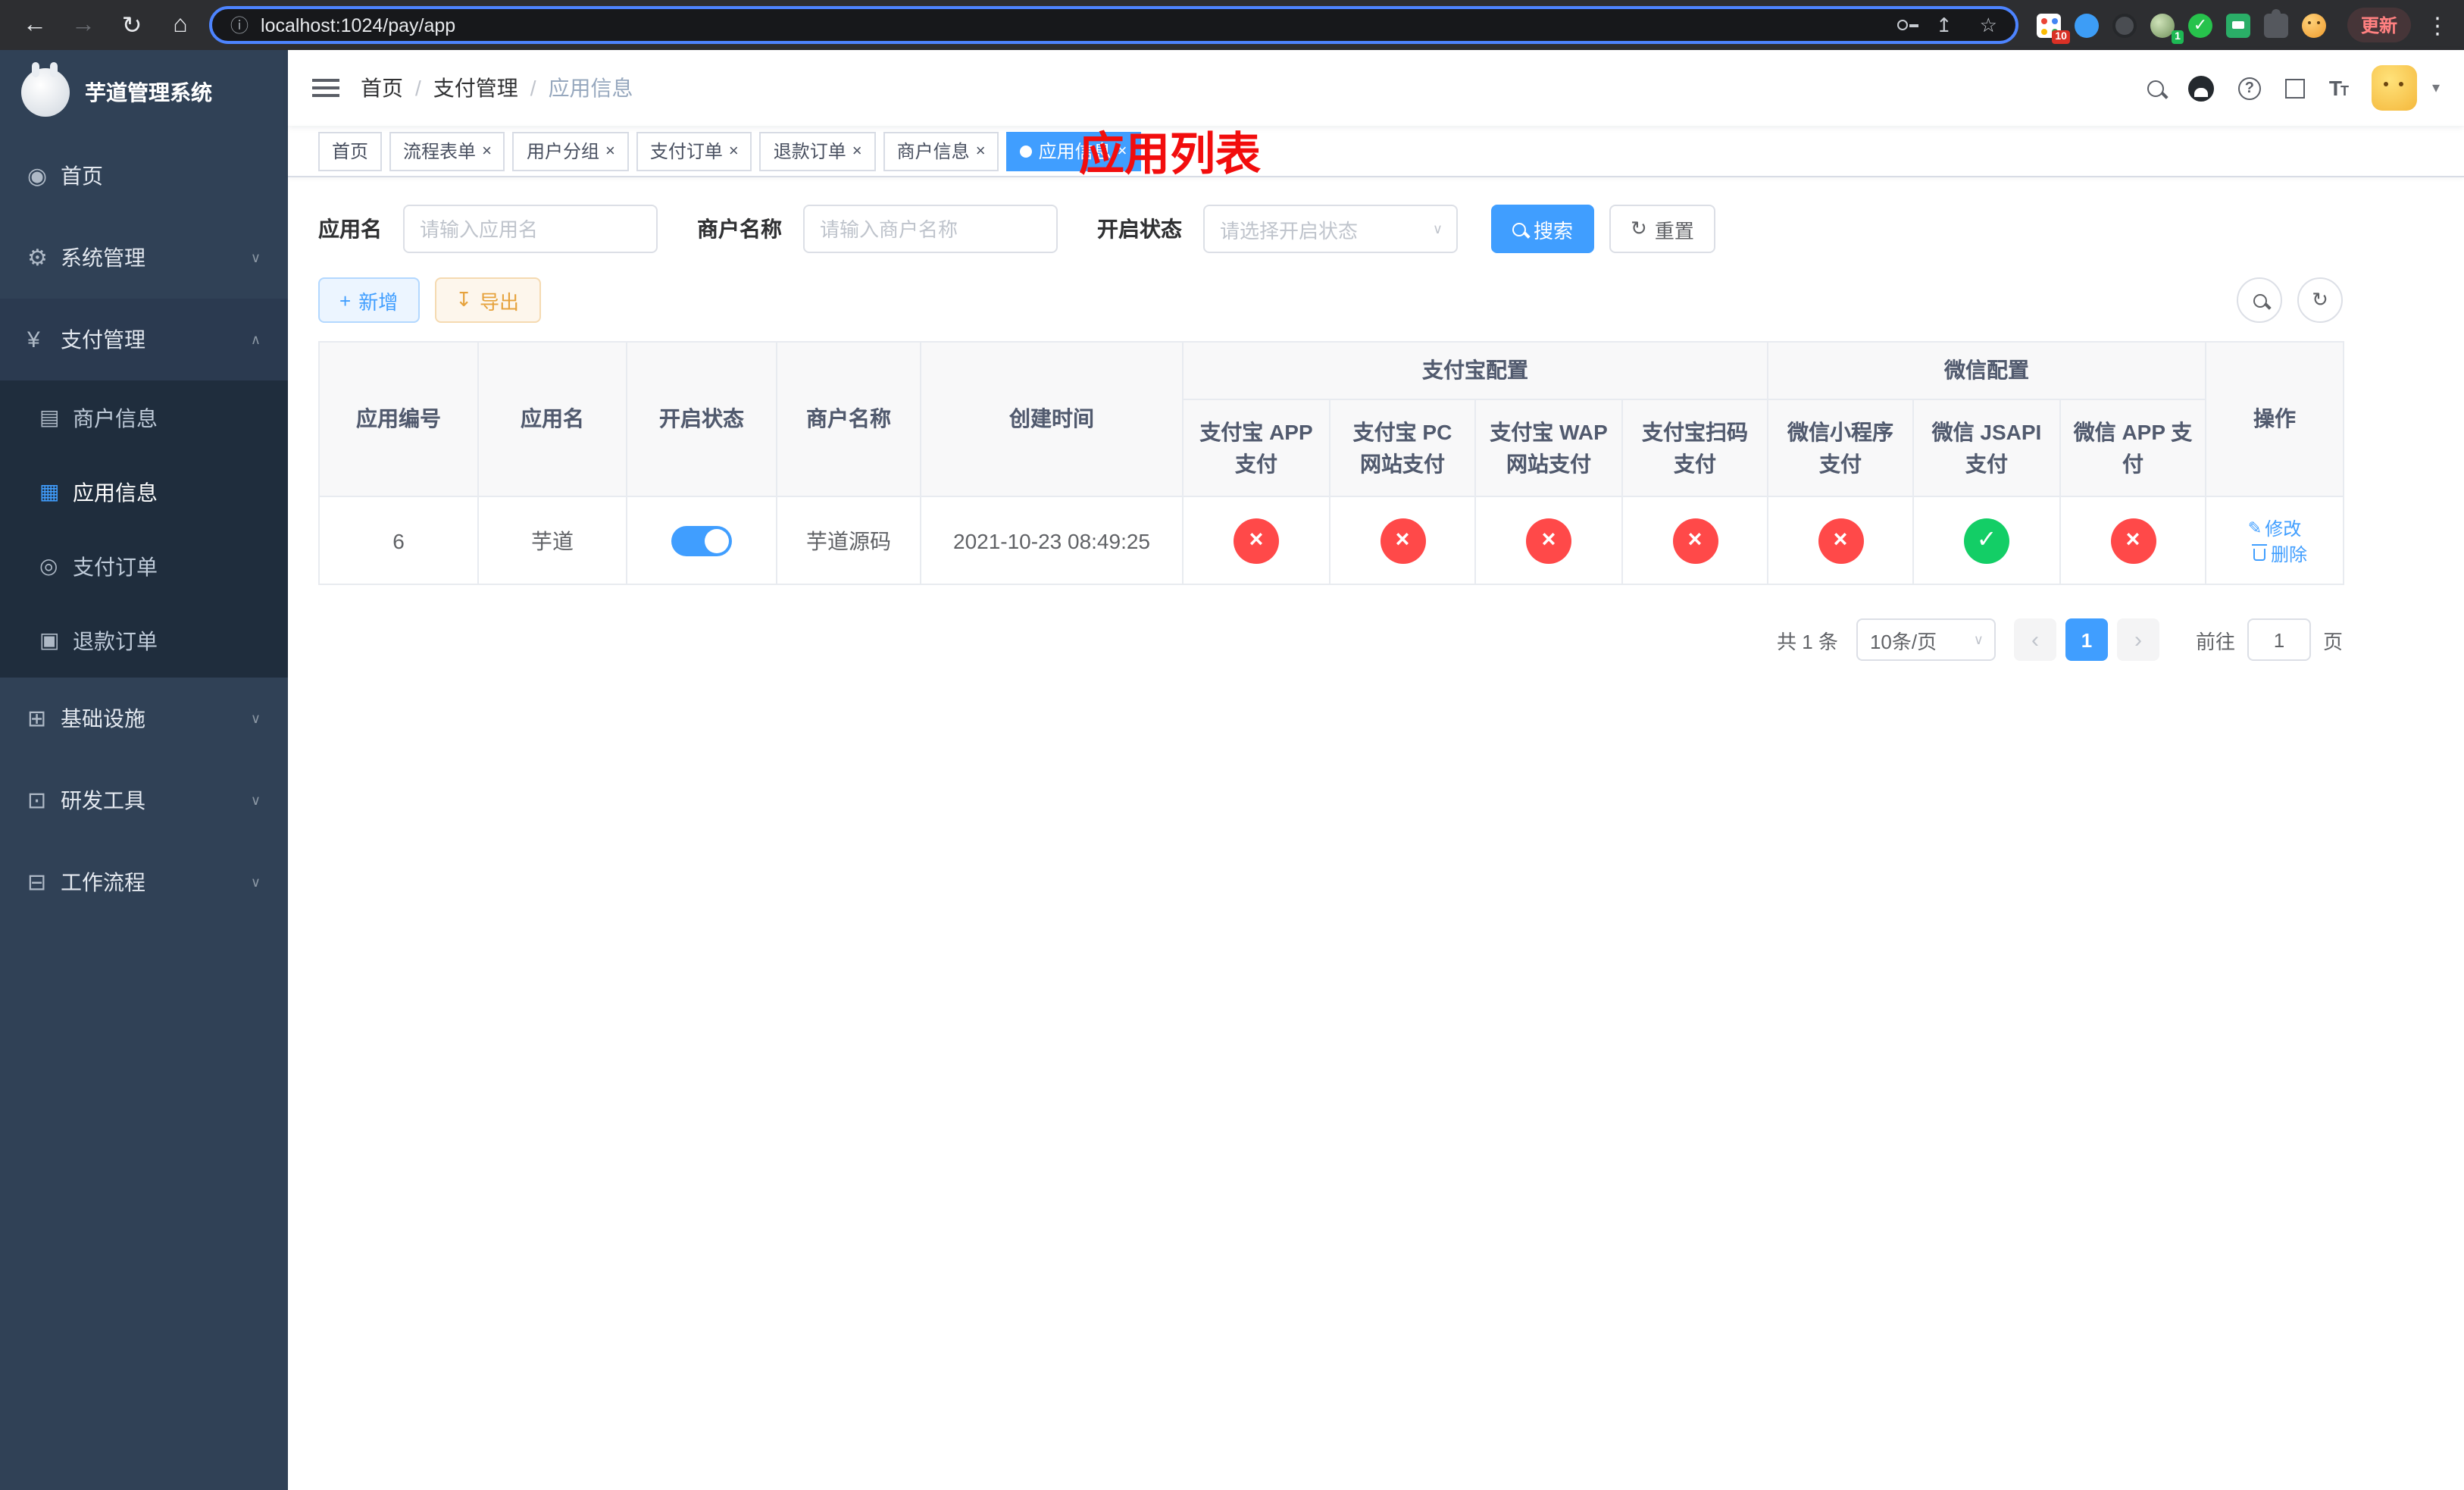 Image resolution: width=2464 pixels, height=1490 pixels. What do you see at coordinates (2086, 25) in the screenshot?
I see `extension-blue-icon` at bounding box center [2086, 25].